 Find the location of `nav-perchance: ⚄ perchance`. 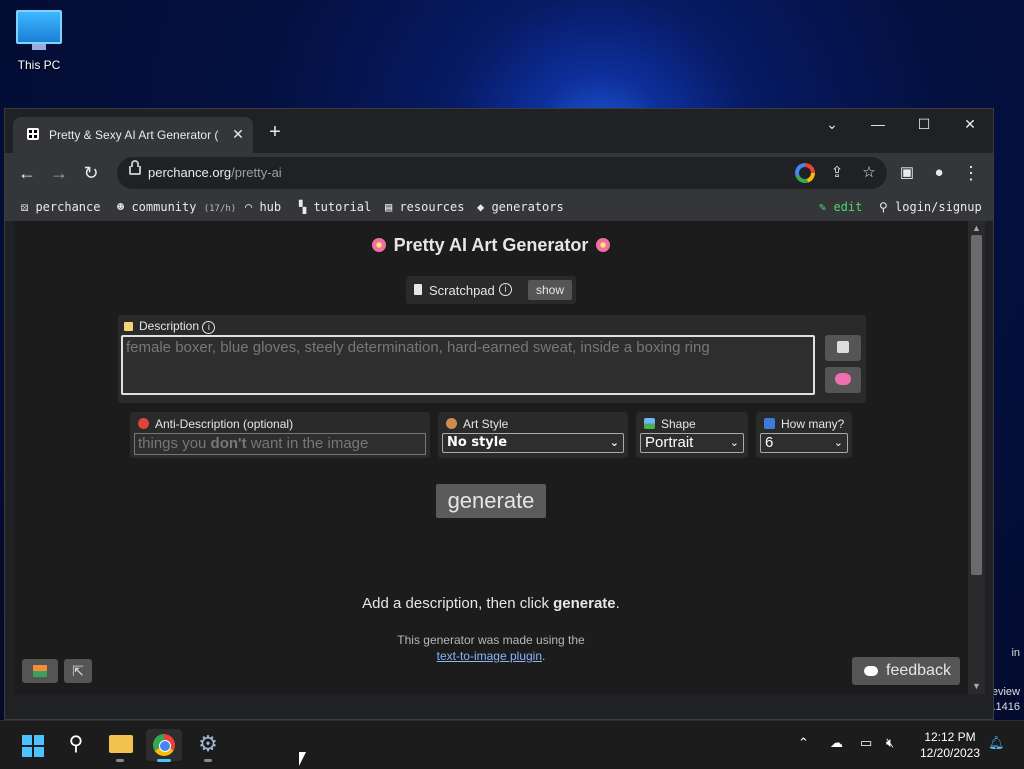

nav-perchance: ⚄ perchance is located at coordinates (60, 207).